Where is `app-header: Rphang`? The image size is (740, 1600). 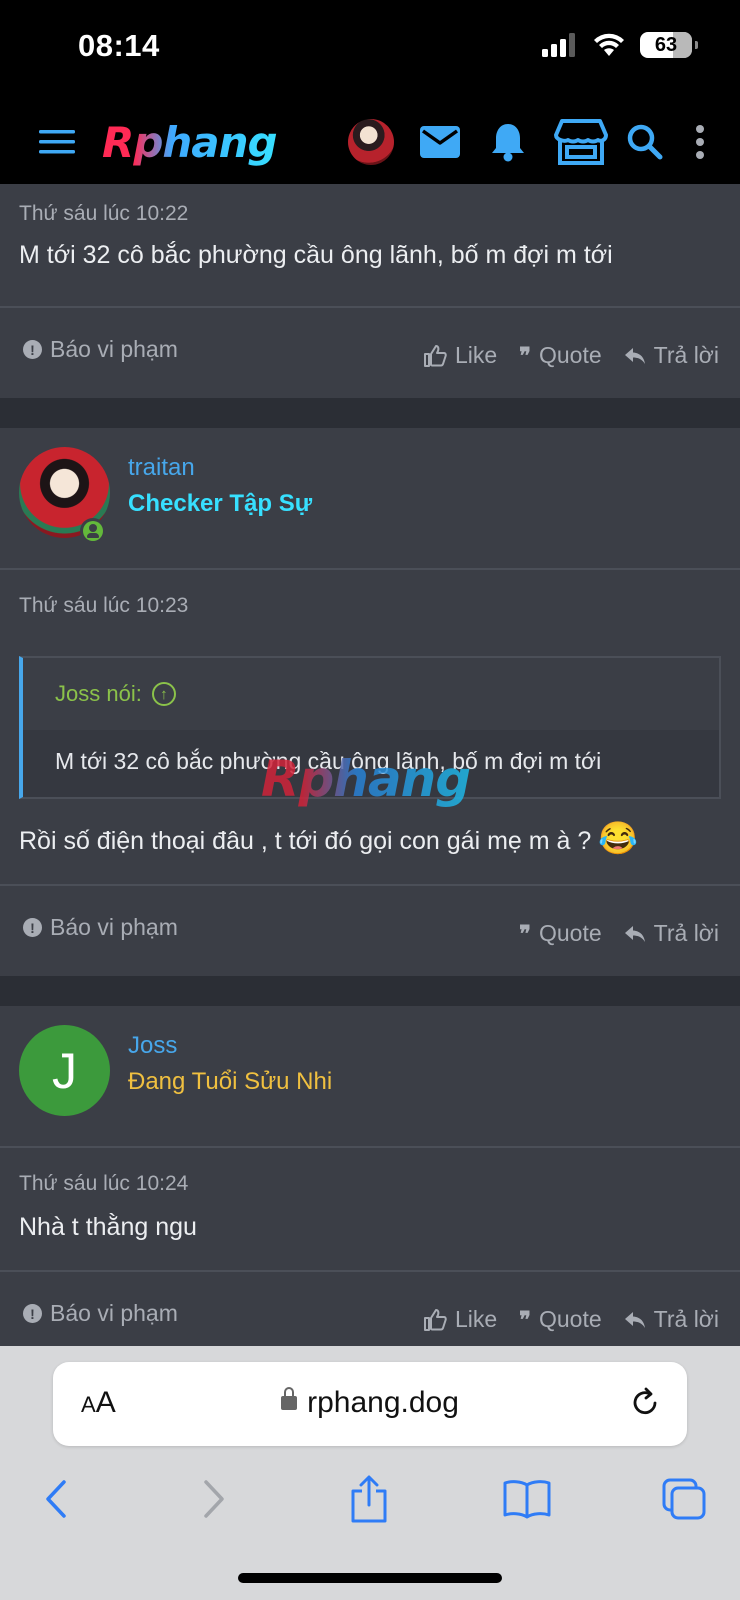
app-header: Rphang is located at coordinates (370, 142).